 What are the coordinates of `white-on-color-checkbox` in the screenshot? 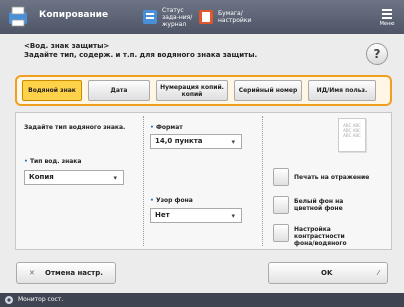 It's located at (281, 205).